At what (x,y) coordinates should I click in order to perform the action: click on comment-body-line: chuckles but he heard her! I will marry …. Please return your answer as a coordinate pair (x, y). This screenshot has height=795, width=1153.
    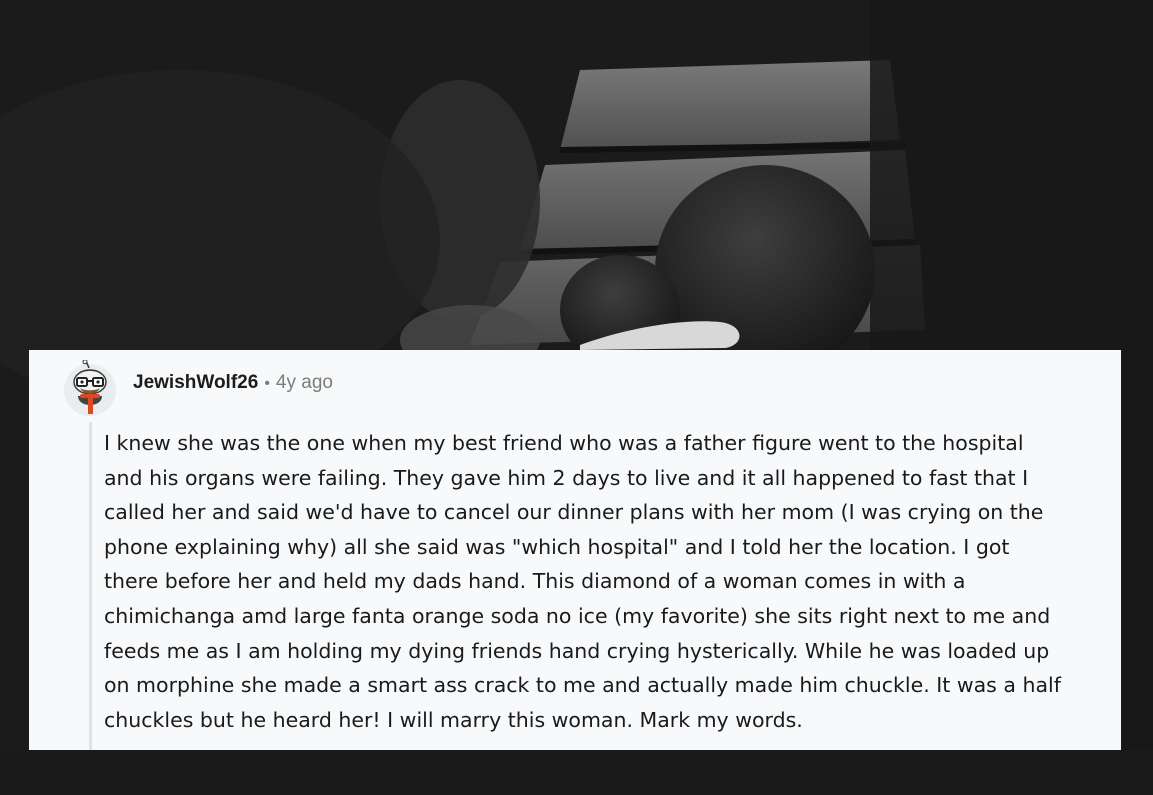
    Looking at the image, I should click on (453, 719).